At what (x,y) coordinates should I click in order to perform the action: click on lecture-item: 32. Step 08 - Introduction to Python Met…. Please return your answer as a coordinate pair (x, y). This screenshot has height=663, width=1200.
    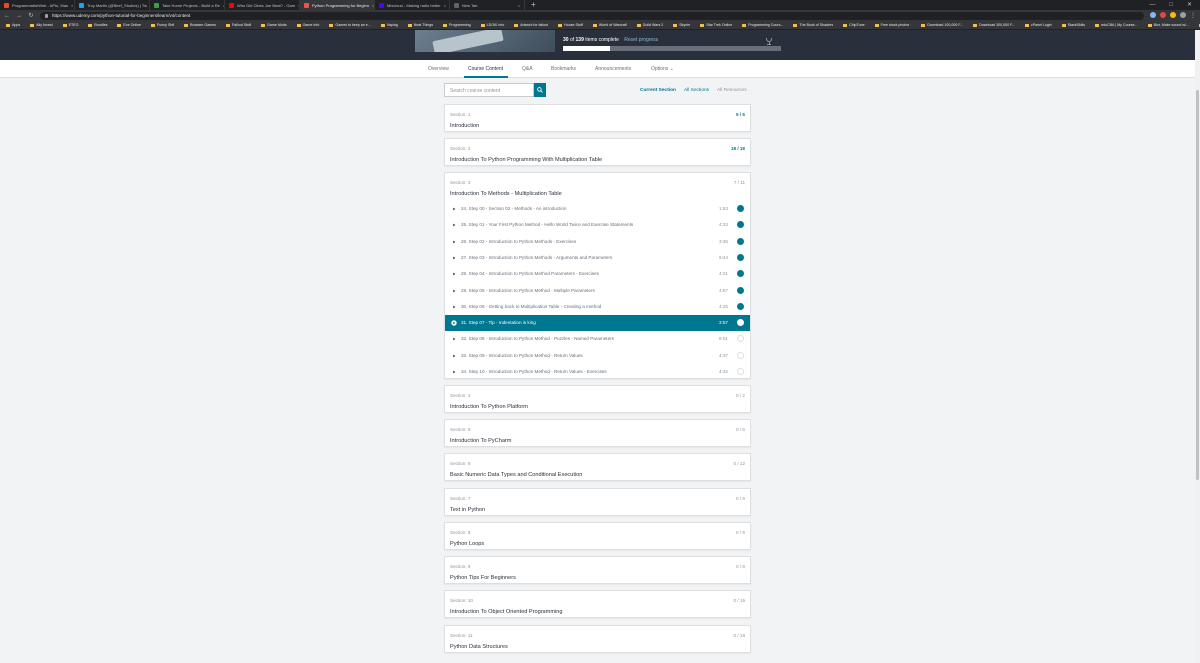
    Looking at the image, I should click on (597, 339).